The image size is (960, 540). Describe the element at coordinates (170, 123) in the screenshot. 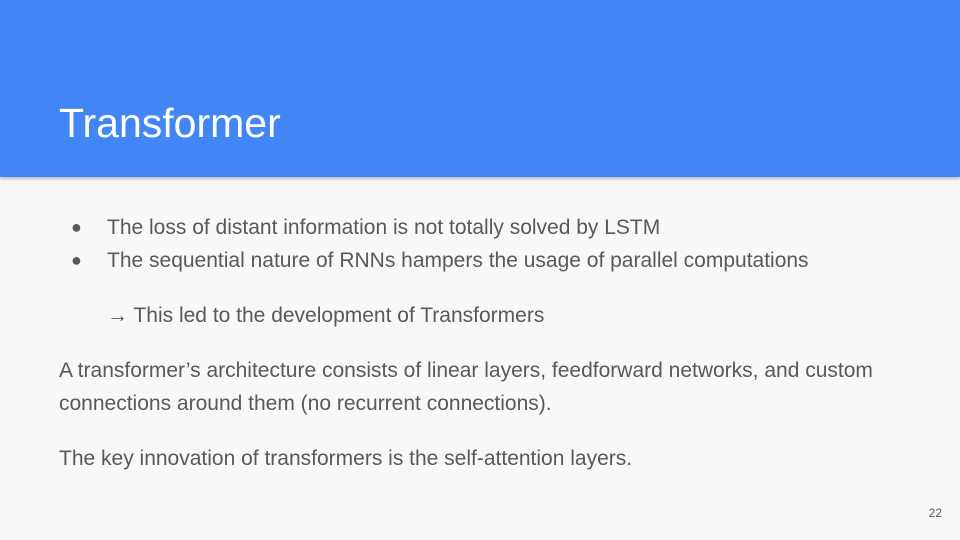

I see `slide-title: Transformer` at that location.